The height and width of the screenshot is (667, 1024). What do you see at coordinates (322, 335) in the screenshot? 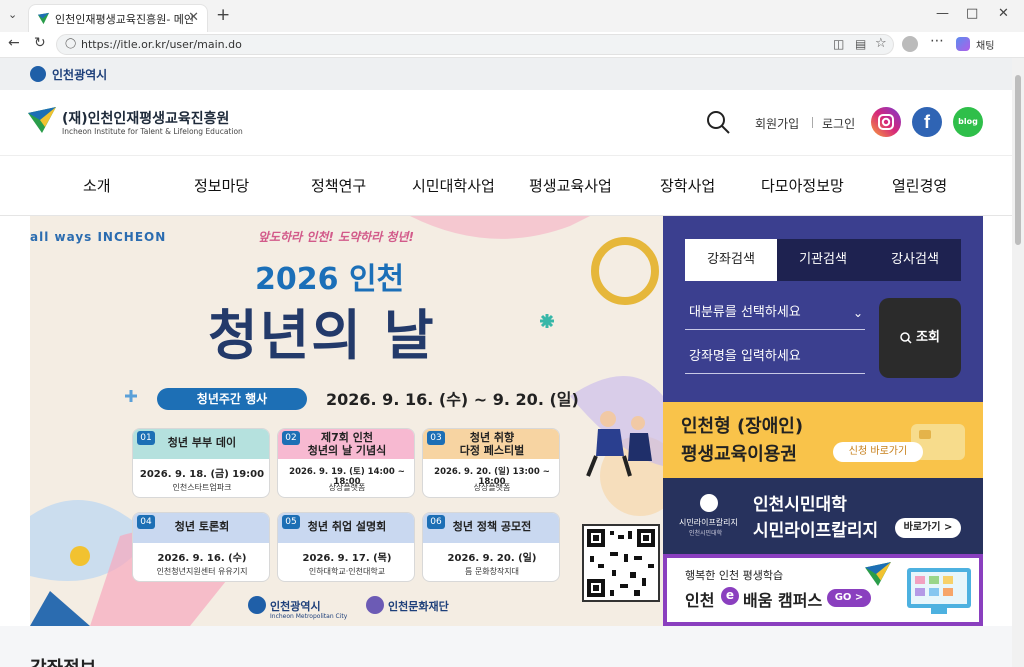
I see `banner-title: 청년의 날` at bounding box center [322, 335].